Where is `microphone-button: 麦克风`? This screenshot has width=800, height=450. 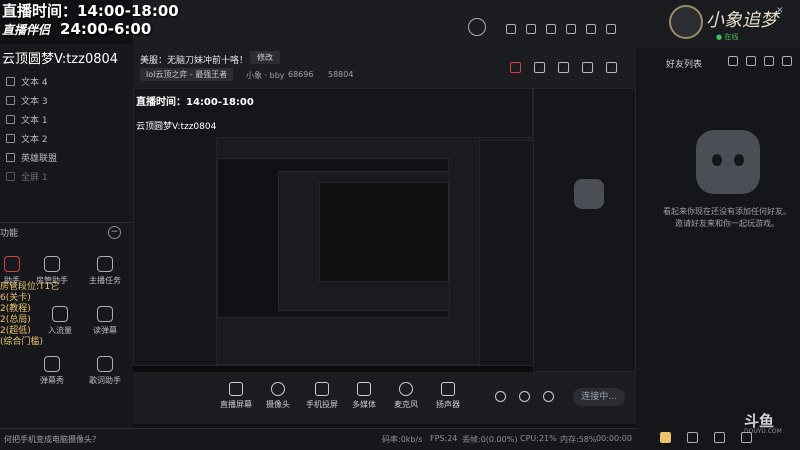 microphone-button: 麦克风 is located at coordinates (406, 396).